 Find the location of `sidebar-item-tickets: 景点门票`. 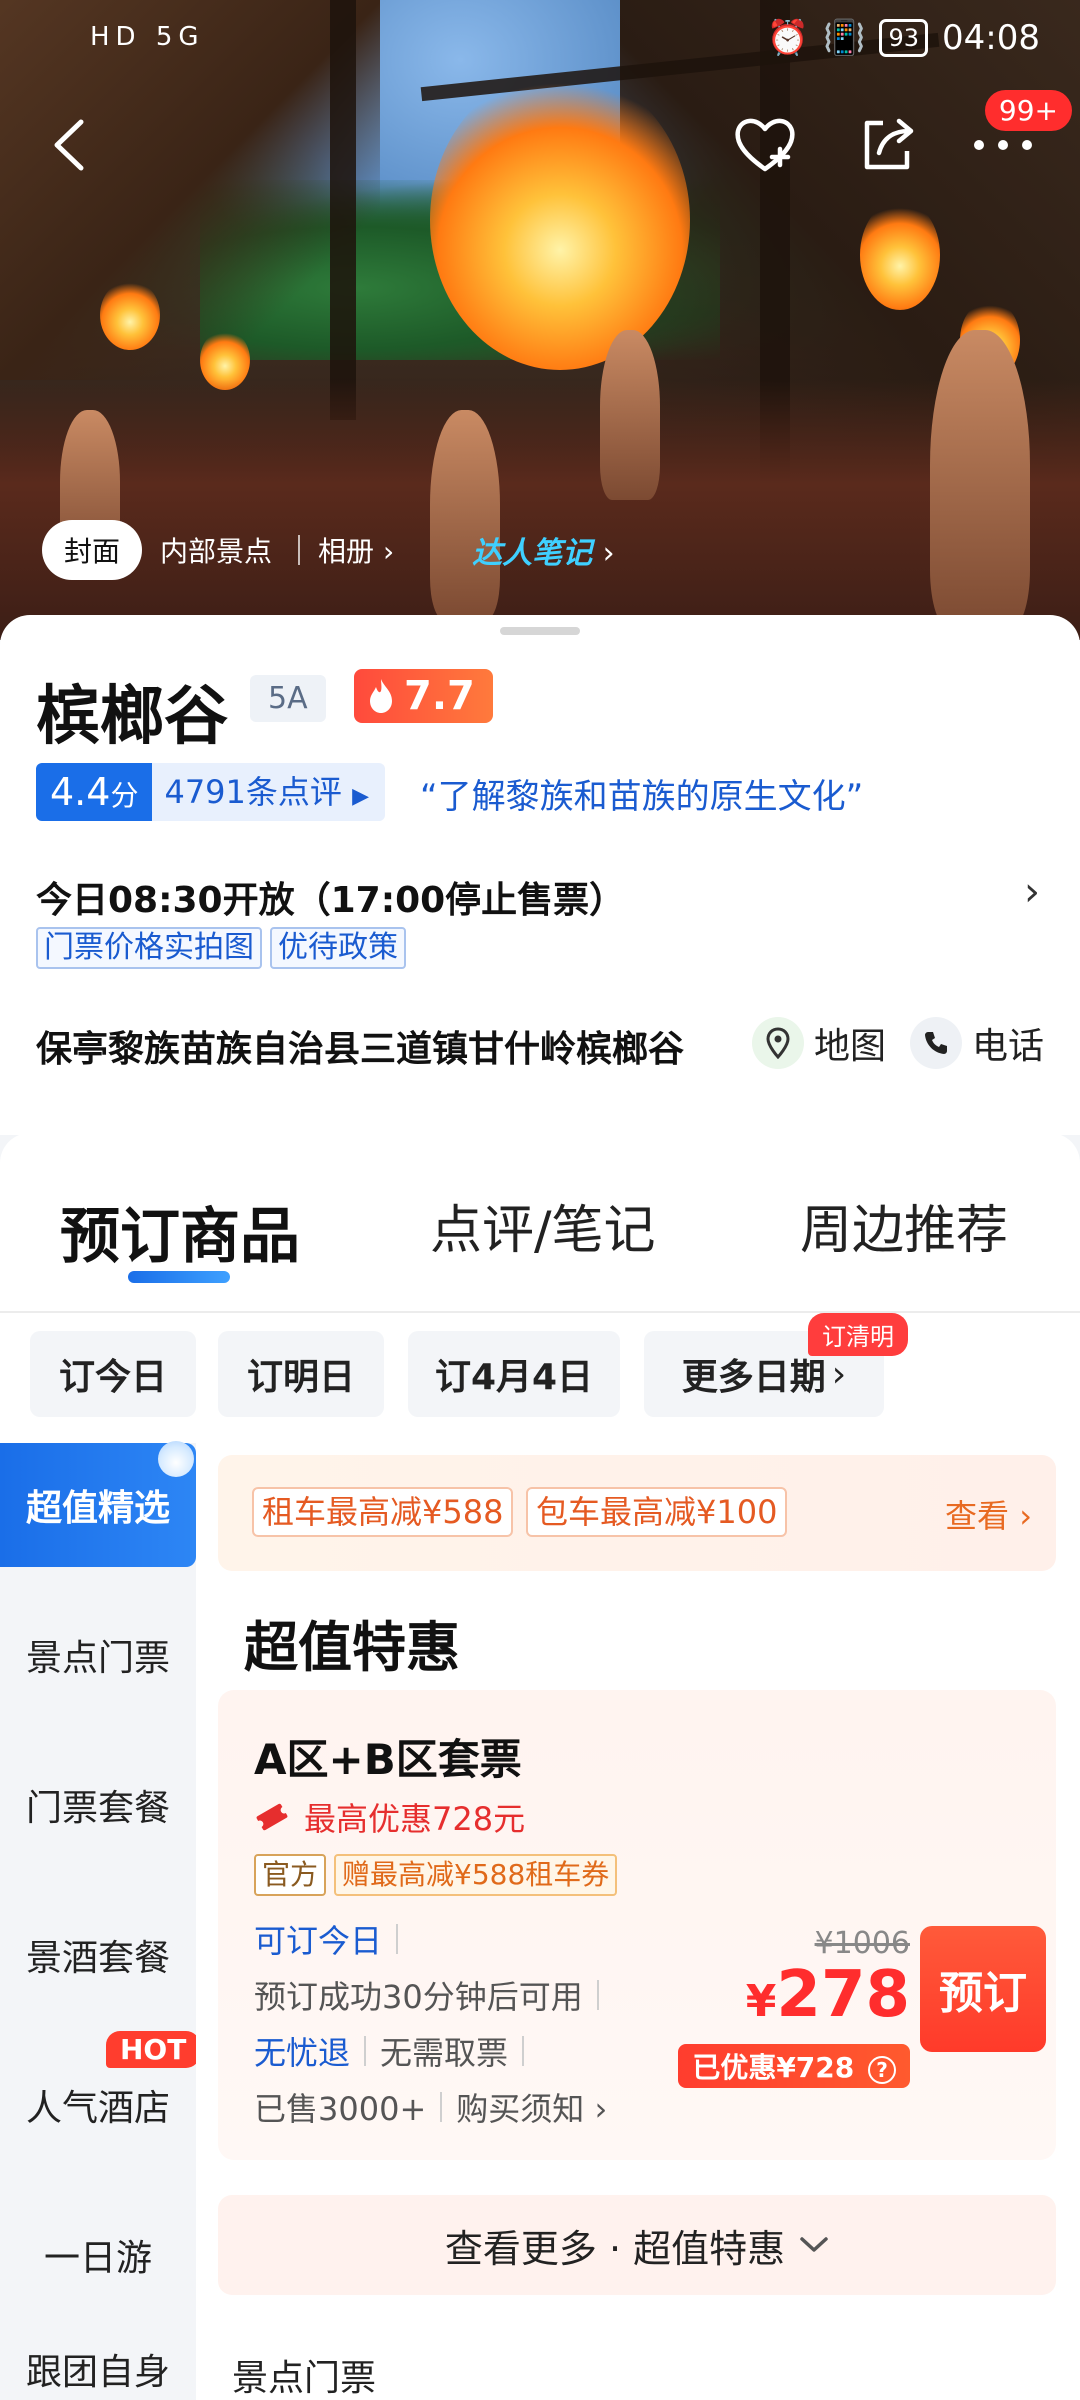

sidebar-item-tickets: 景点门票 is located at coordinates (98, 1655).